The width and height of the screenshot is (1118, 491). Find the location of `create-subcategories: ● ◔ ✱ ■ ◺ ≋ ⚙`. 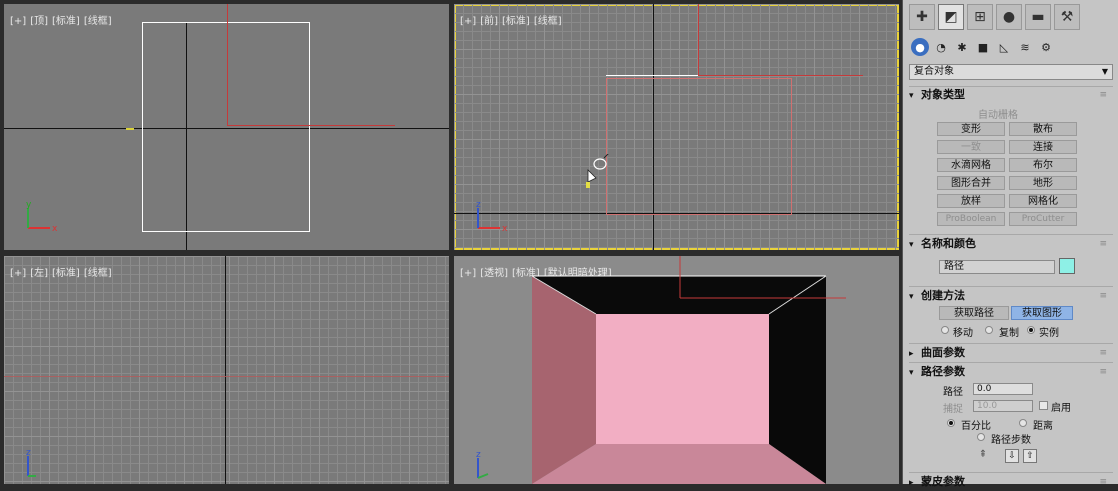

create-subcategories: ● ◔ ✱ ■ ◺ ≋ ⚙ is located at coordinates (983, 47).